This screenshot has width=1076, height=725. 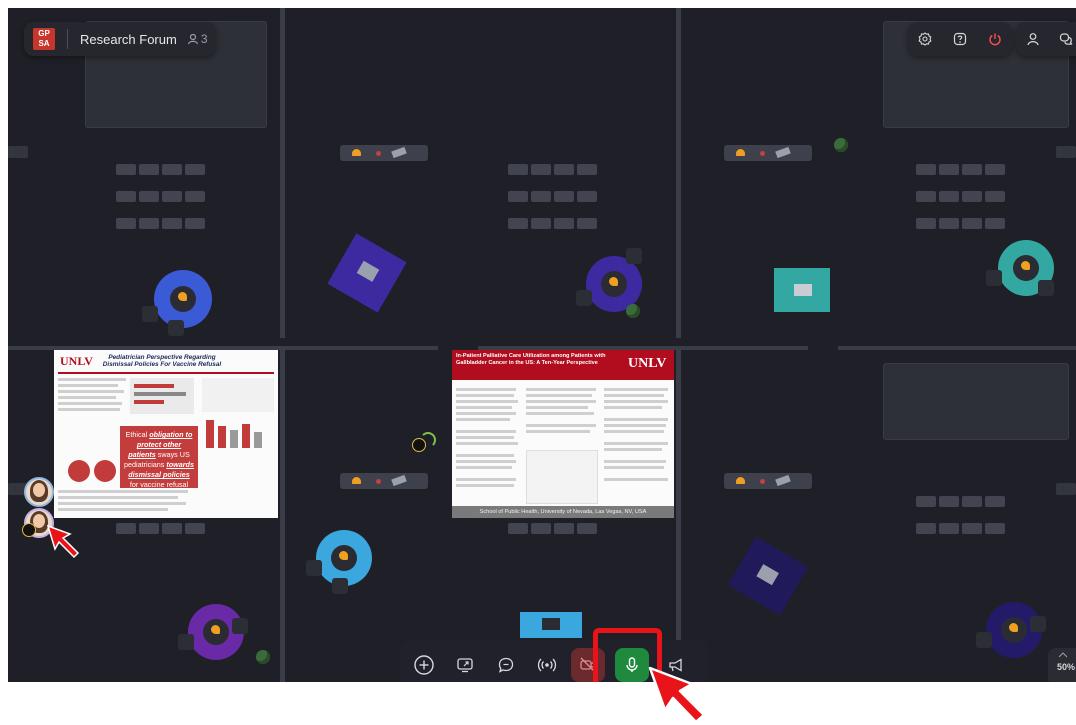 I want to click on user-controls, so click(x=1046, y=39).